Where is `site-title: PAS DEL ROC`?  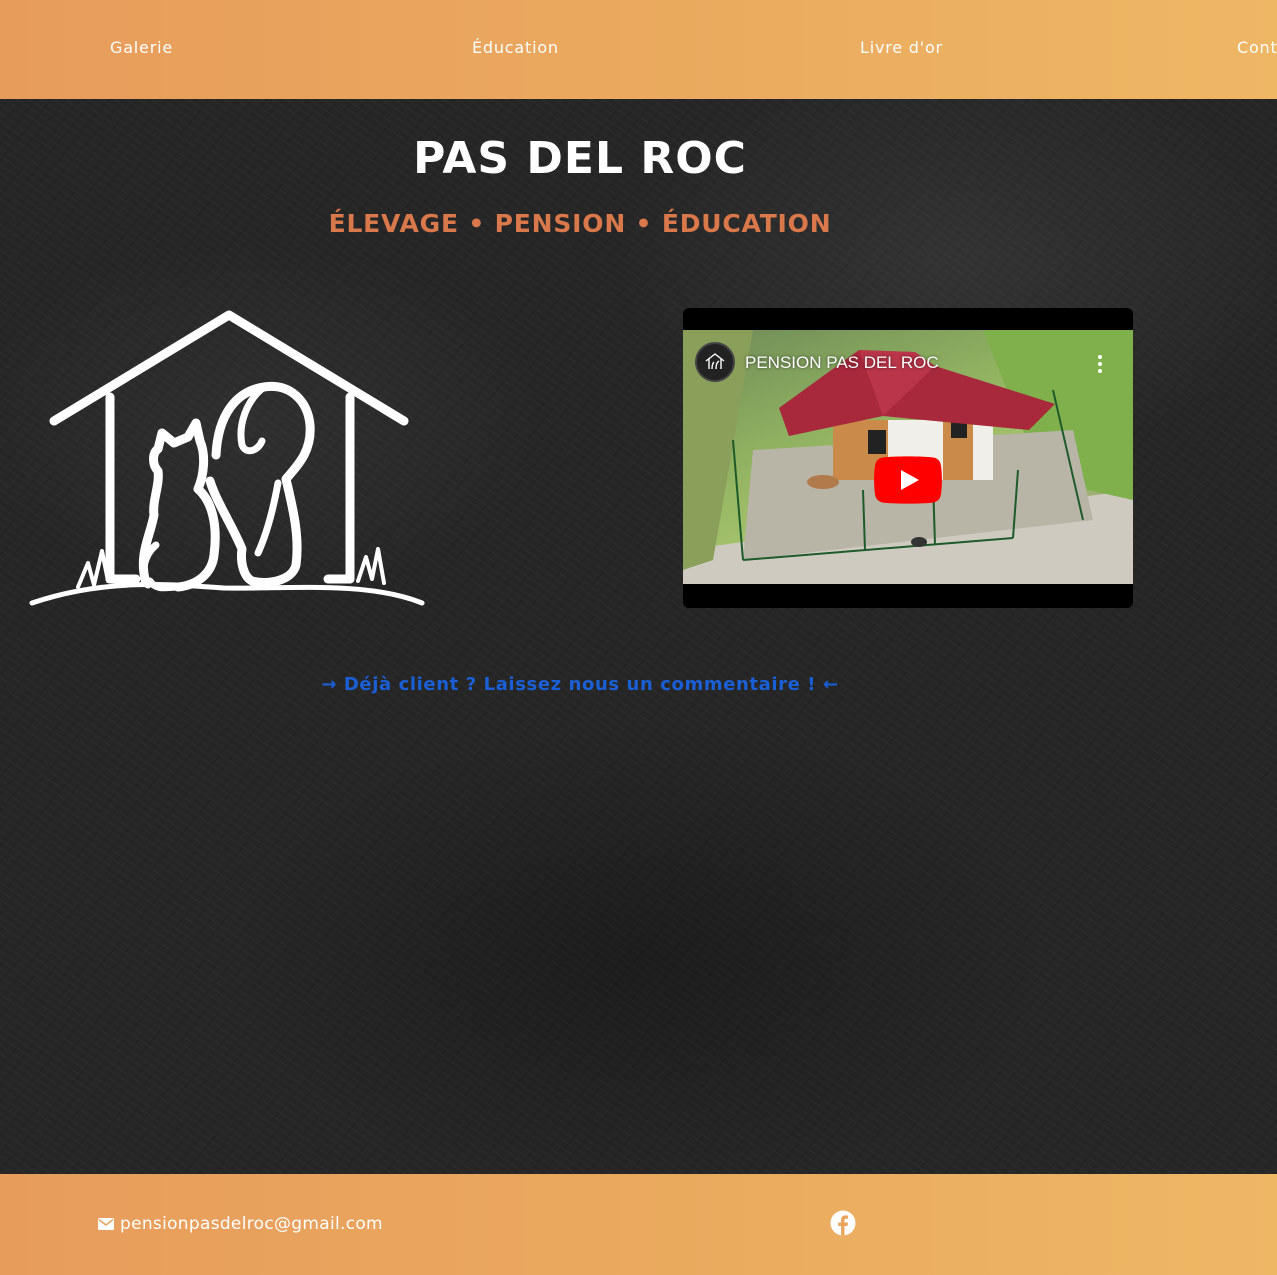
site-title: PAS DEL ROC is located at coordinates (580, 158).